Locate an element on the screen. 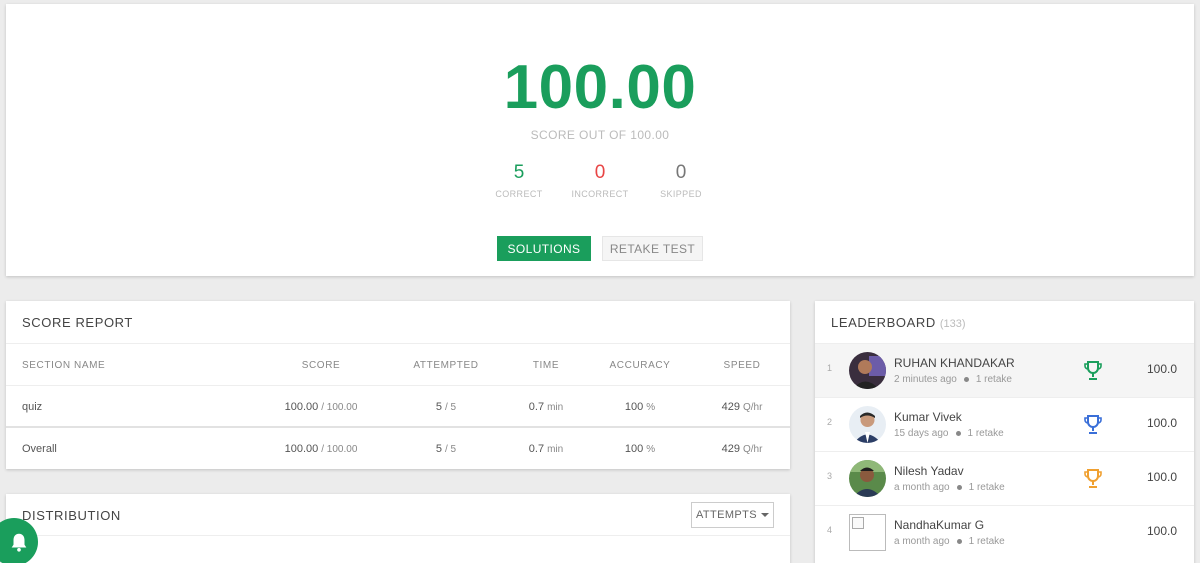  incorrect-count: 0 is located at coordinates (600, 172).